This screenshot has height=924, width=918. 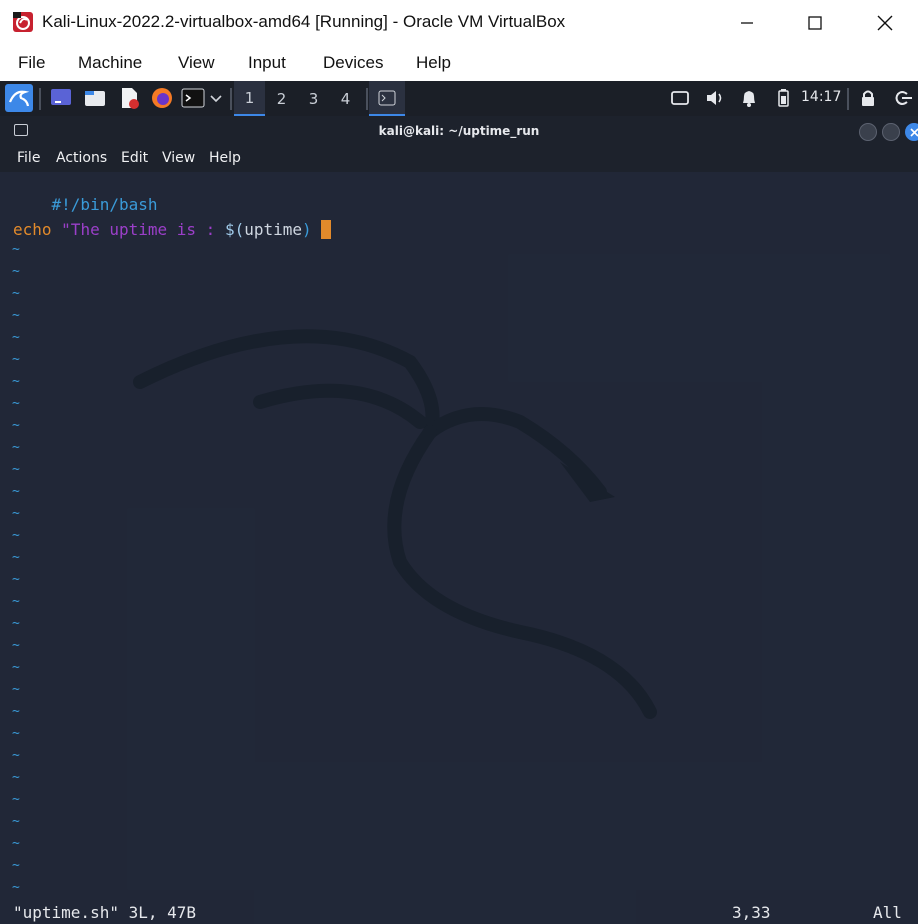 I want to click on terminal-menu-actions: Actions, so click(x=81, y=158).